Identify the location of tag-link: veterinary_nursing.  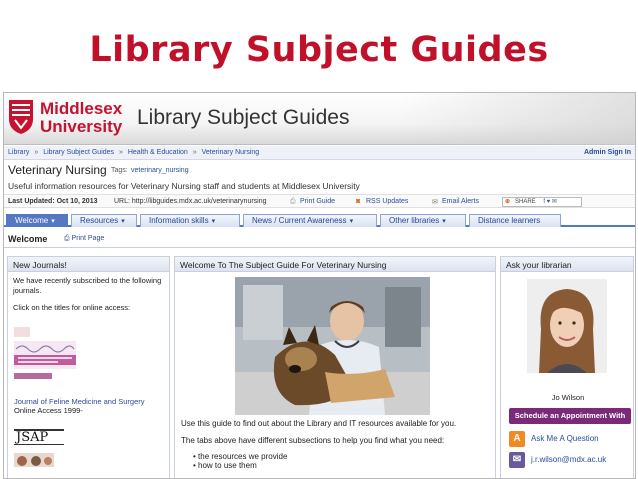
(160, 170).